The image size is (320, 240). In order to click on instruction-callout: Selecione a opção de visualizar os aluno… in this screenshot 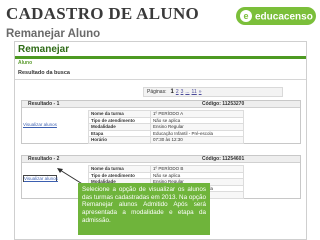, I will do `click(144, 209)`.